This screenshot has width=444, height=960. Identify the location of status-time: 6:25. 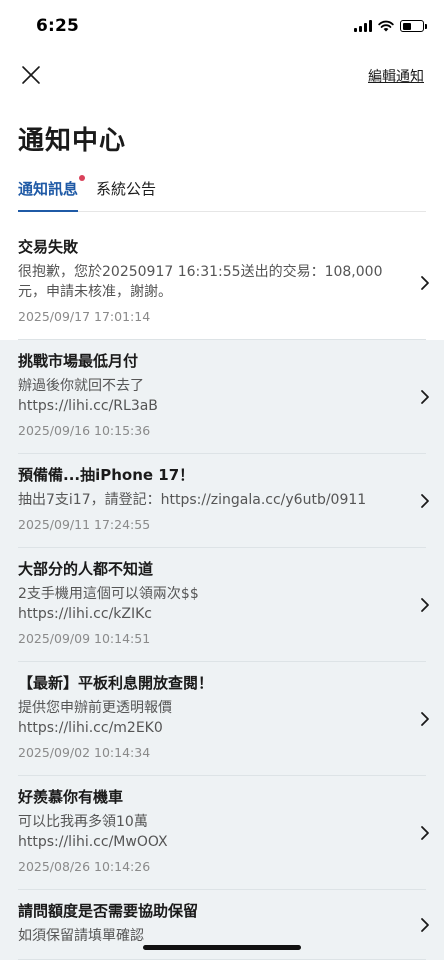
(58, 26).